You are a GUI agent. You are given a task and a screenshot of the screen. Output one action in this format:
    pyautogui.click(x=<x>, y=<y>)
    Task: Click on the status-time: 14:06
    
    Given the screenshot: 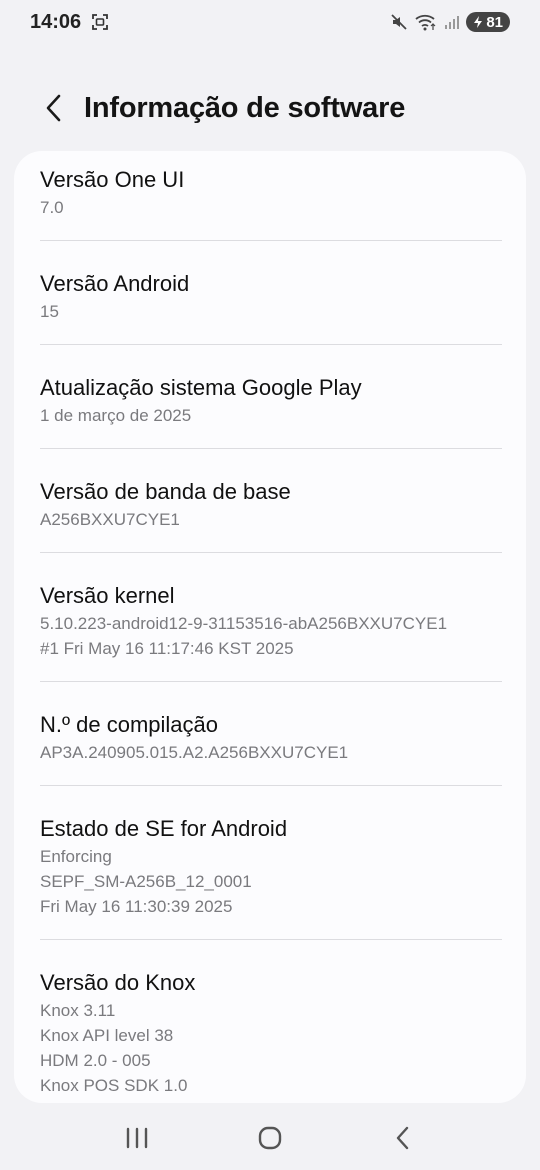 What is the action you would take?
    pyautogui.click(x=56, y=21)
    